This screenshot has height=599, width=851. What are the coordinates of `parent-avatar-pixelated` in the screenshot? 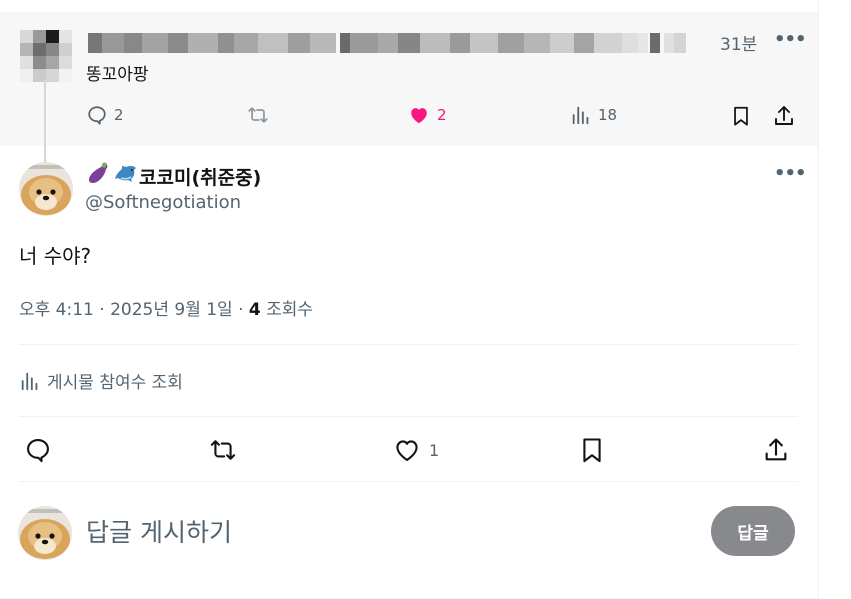 It's located at (46, 56).